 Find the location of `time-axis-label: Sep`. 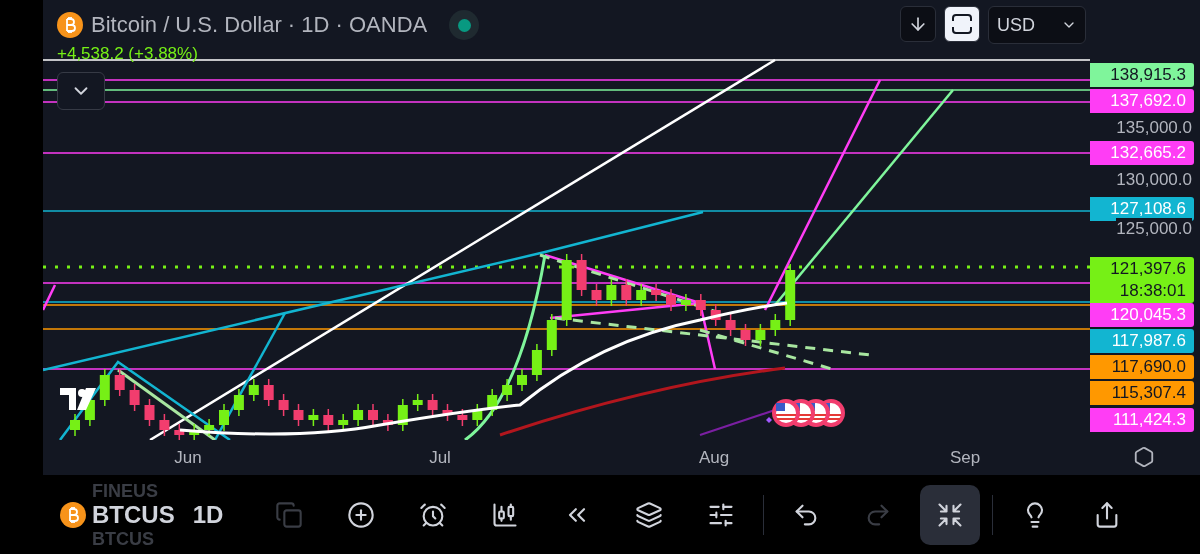

time-axis-label: Sep is located at coordinates (965, 458).